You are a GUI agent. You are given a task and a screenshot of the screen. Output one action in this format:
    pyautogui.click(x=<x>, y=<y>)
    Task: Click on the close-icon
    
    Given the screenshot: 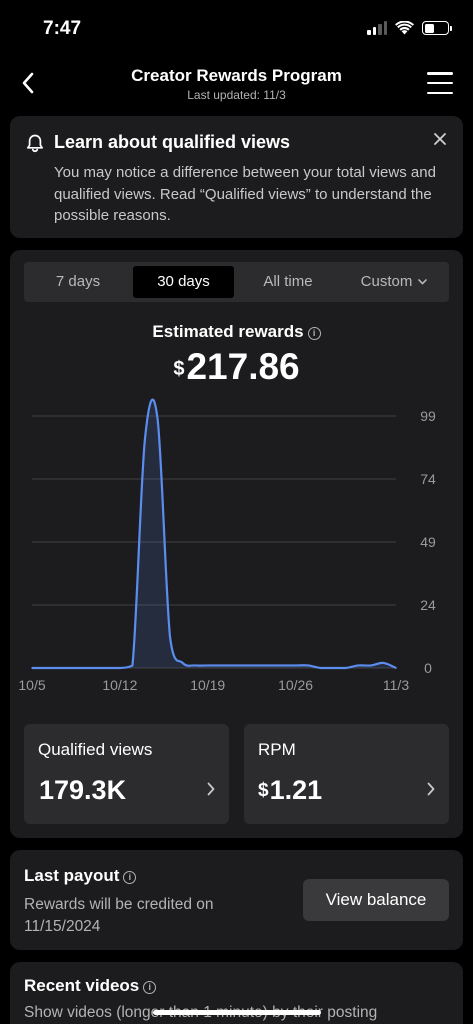 What is the action you would take?
    pyautogui.click(x=440, y=139)
    